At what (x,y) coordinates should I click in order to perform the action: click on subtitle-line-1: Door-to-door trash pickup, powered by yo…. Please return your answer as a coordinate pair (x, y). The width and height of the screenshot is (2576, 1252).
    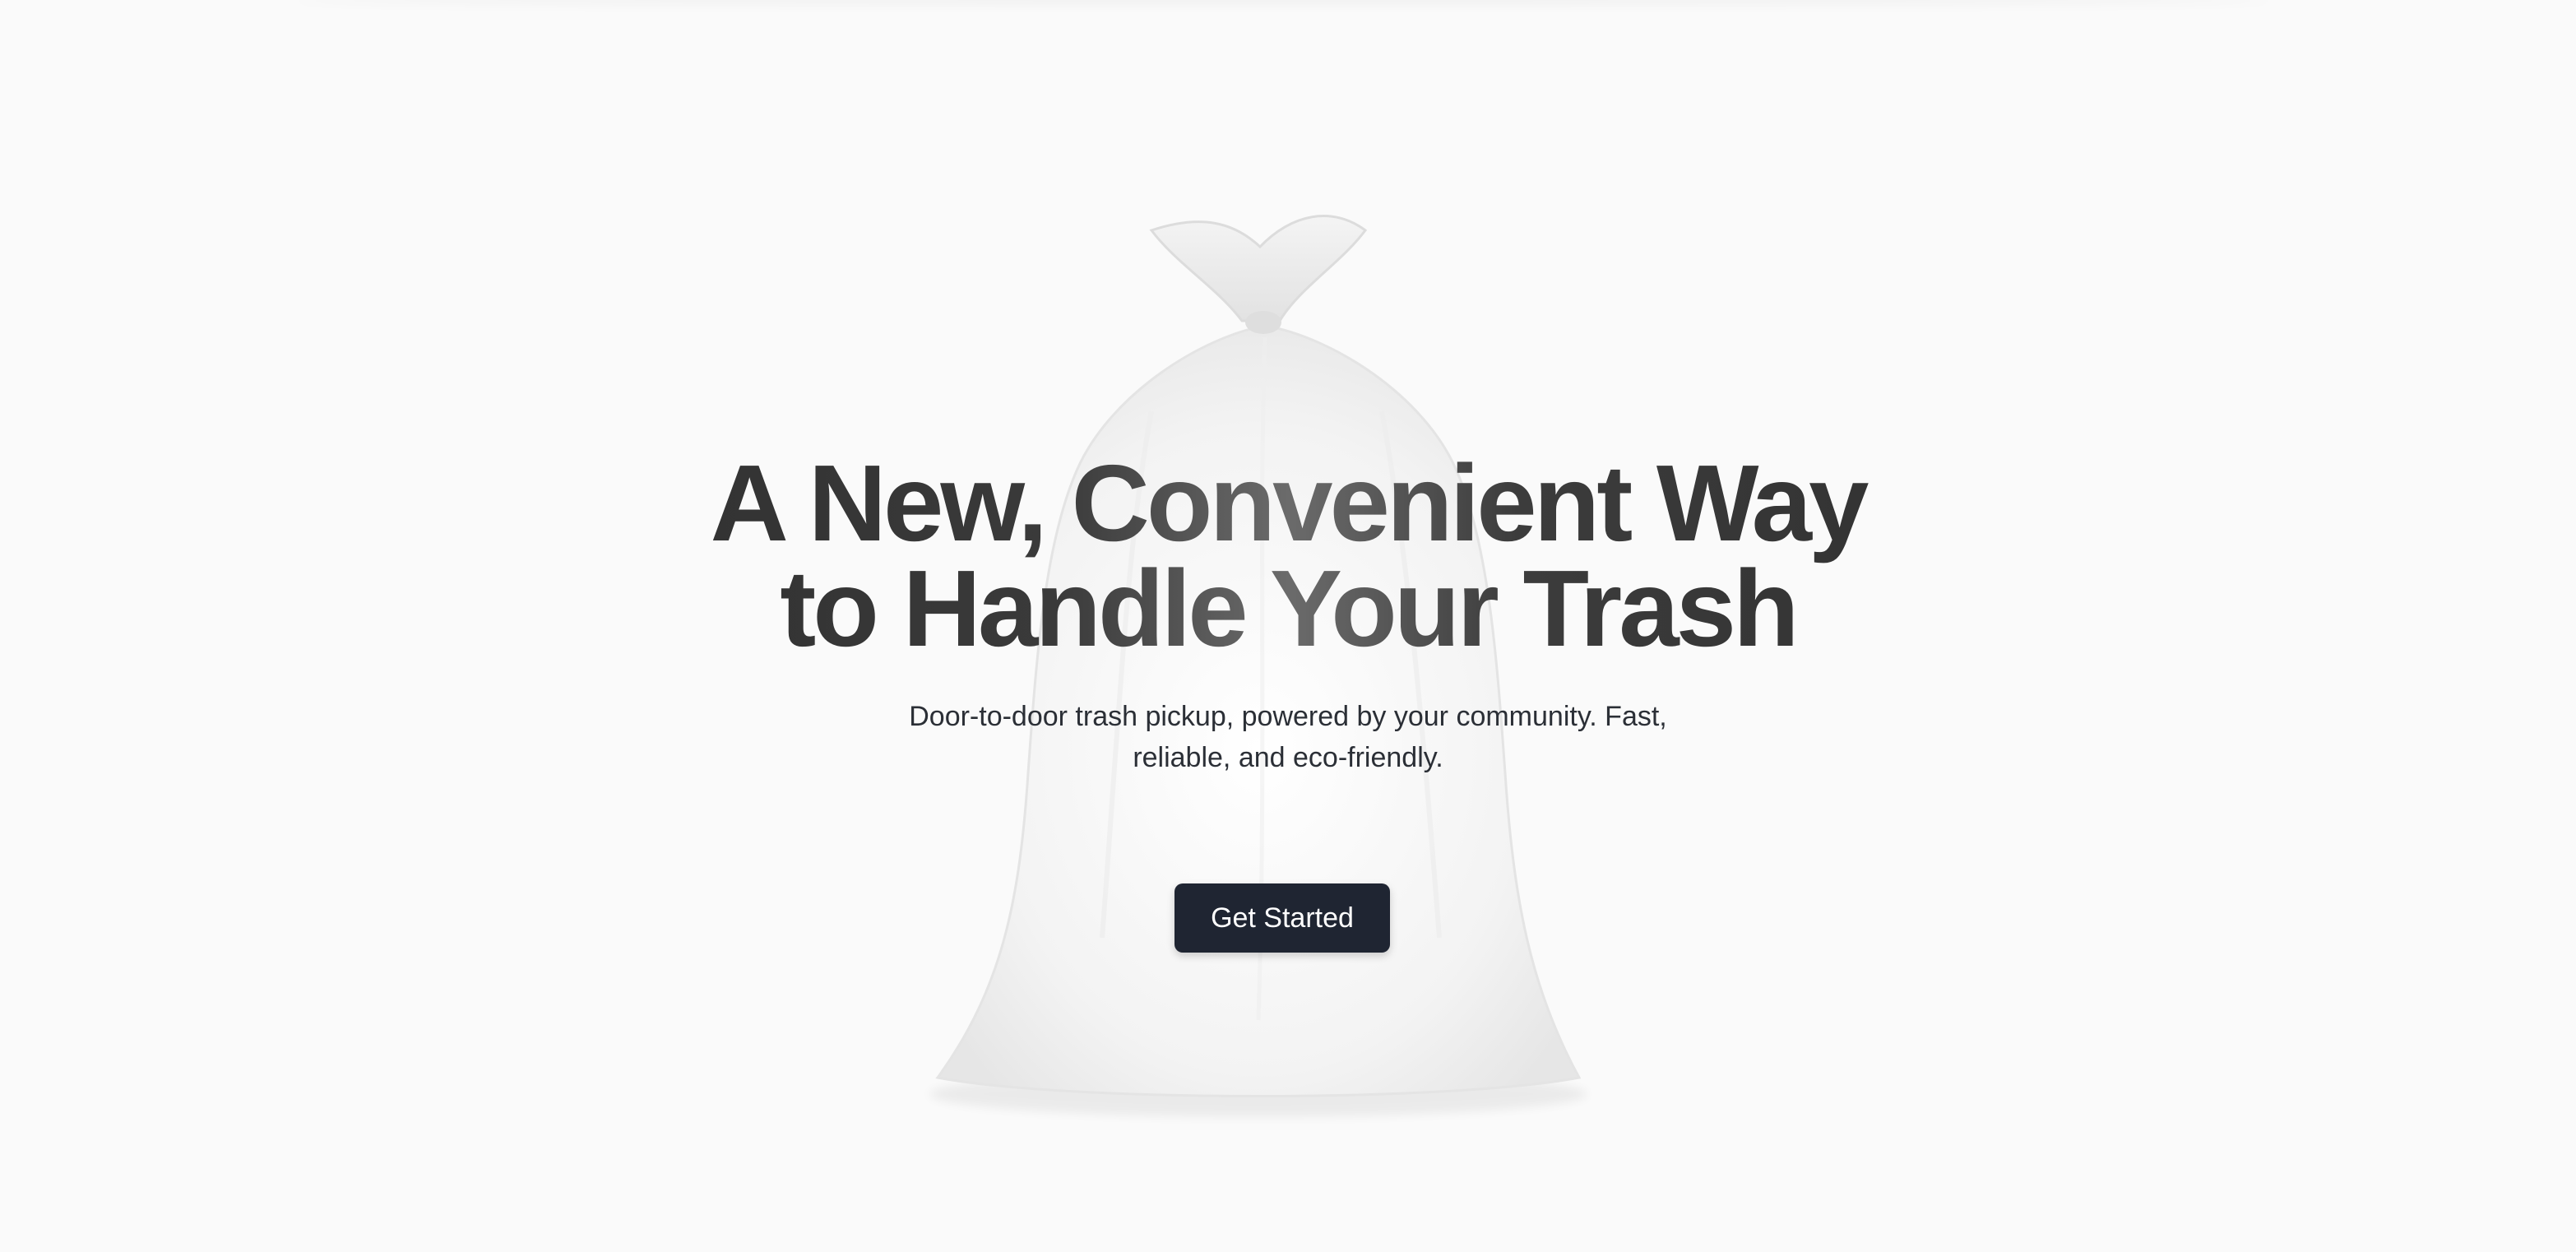
    Looking at the image, I should click on (1288, 716).